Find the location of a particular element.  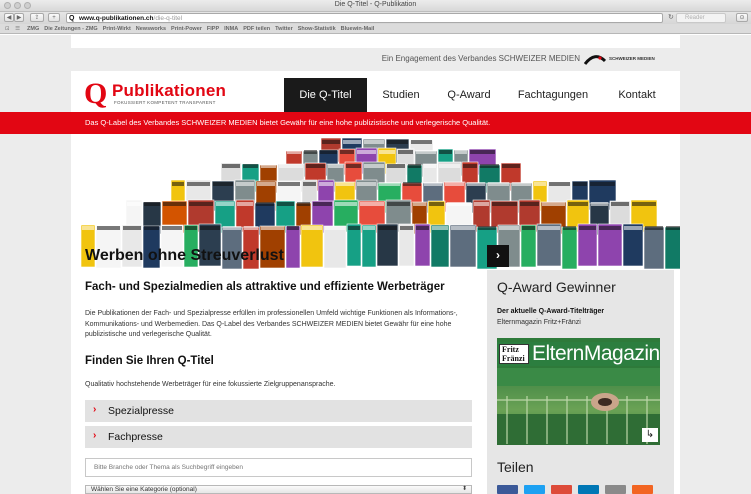

bookmarks-icon: ⊡ ☰ is located at coordinates (13, 29).